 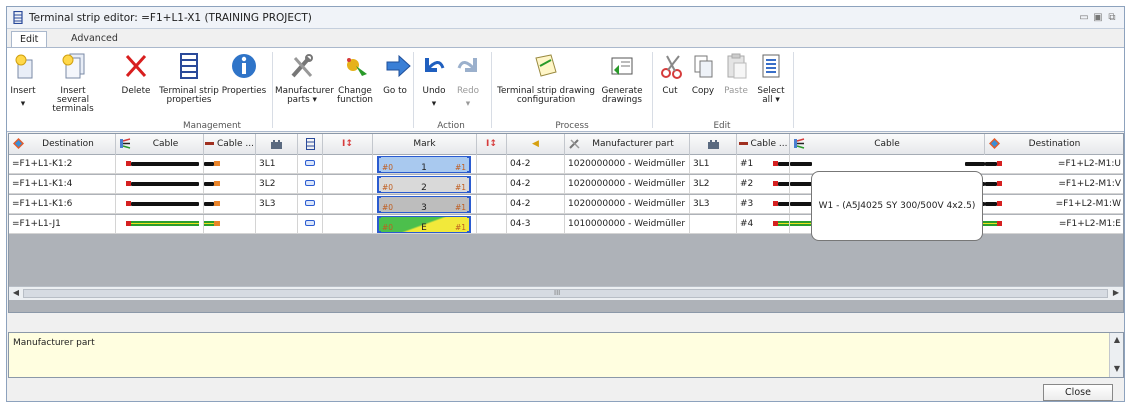 I want to click on delete-icon, so click(x=136, y=66).